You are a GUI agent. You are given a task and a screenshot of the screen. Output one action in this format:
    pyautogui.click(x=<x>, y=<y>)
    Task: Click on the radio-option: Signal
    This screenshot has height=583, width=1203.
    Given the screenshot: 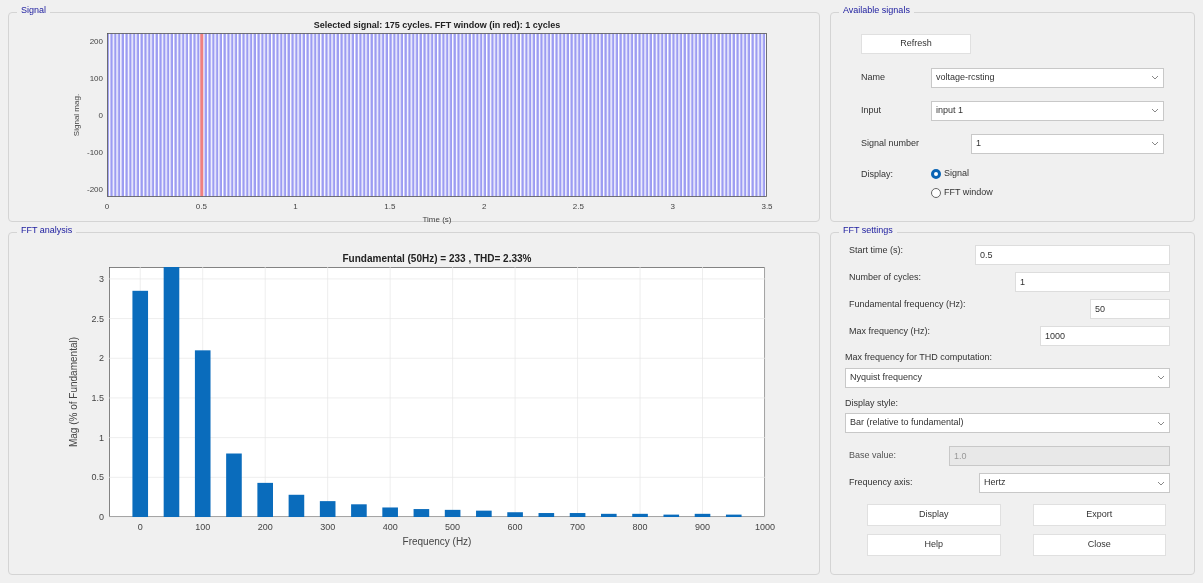 What is the action you would take?
    pyautogui.click(x=962, y=173)
    